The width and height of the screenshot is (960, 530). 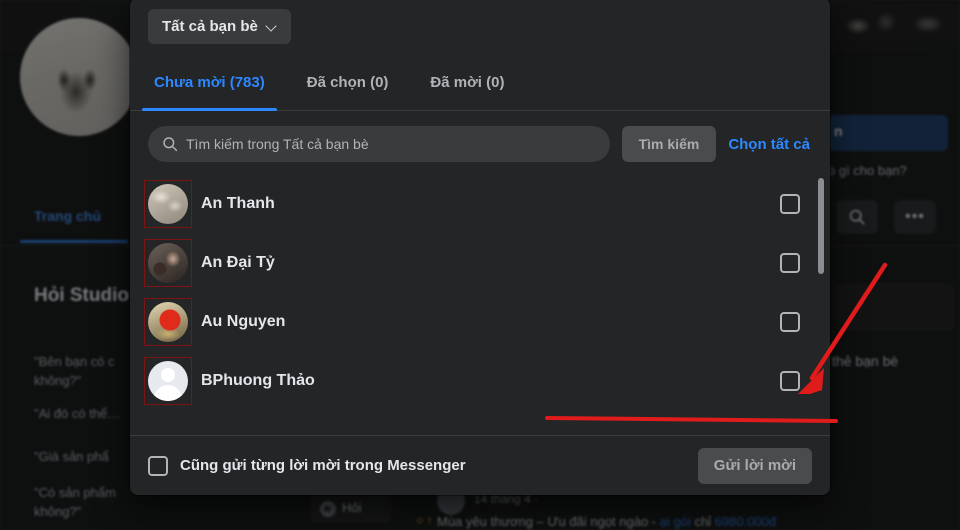 I want to click on tab-selected-label: Đã chọn (0), so click(x=347, y=82).